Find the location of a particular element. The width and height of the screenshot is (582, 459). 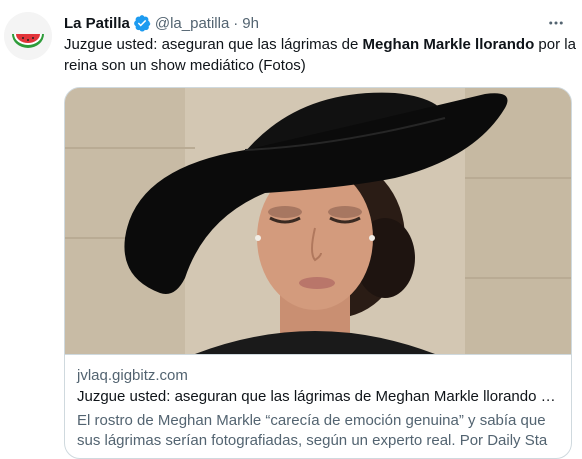

author-name: La Patilla is located at coordinates (97, 23).